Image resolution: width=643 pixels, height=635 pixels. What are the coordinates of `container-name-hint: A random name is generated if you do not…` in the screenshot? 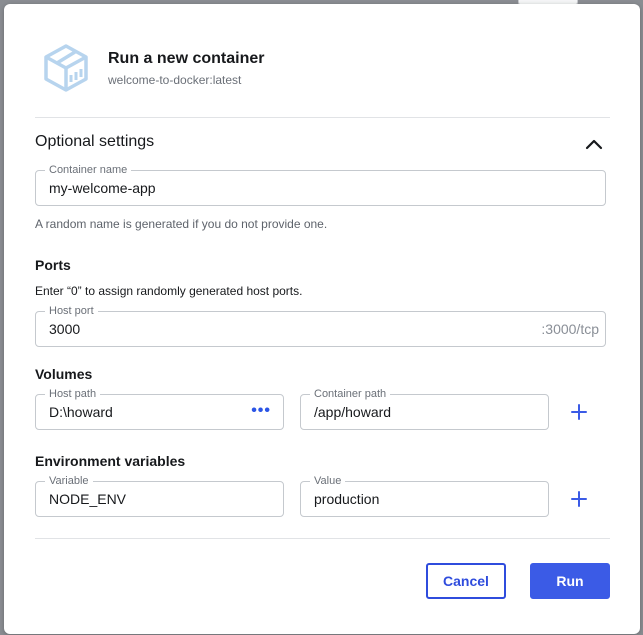 It's located at (181, 224).